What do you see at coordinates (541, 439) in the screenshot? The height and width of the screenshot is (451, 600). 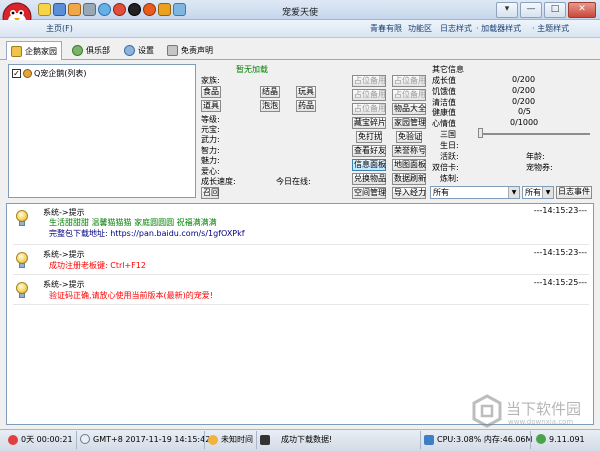 I see `version-icon` at bounding box center [541, 439].